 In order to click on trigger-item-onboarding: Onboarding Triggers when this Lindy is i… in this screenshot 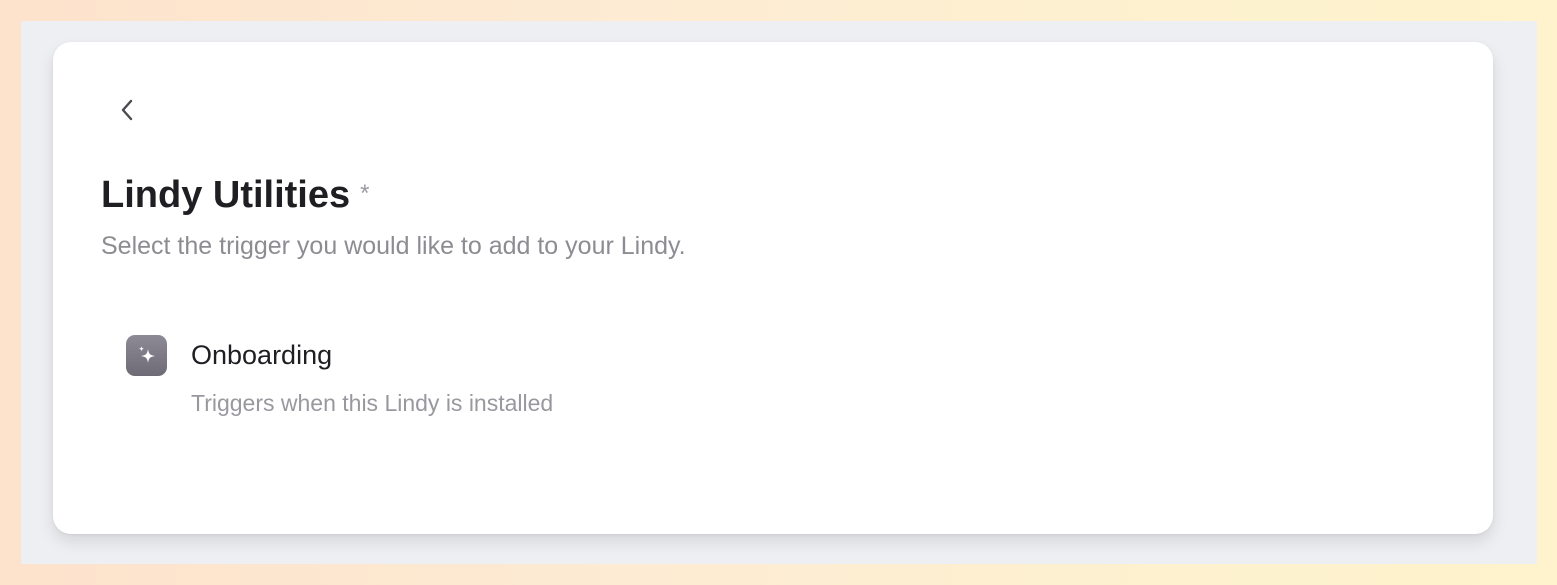, I will do `click(399, 380)`.